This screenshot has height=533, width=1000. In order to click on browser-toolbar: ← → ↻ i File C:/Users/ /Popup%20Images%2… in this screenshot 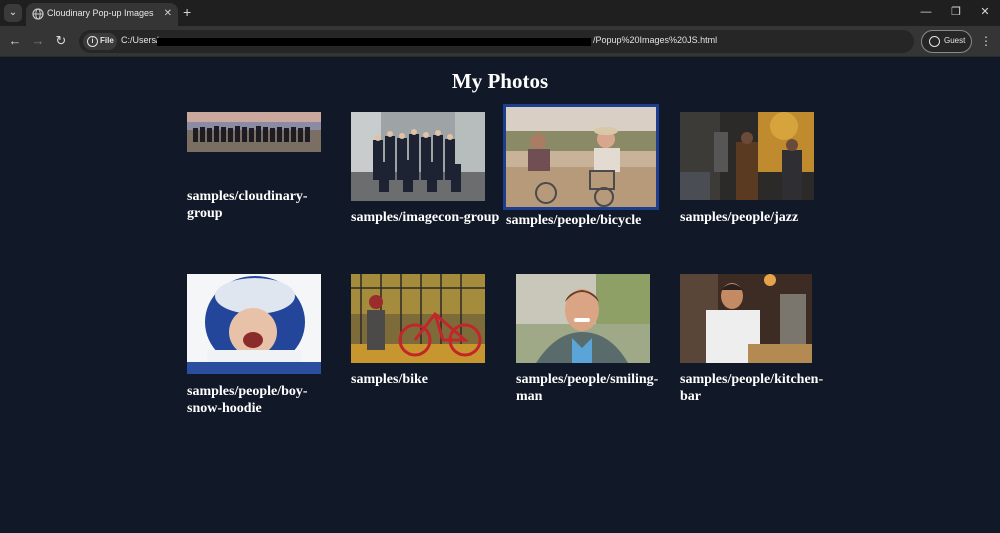, I will do `click(500, 41)`.